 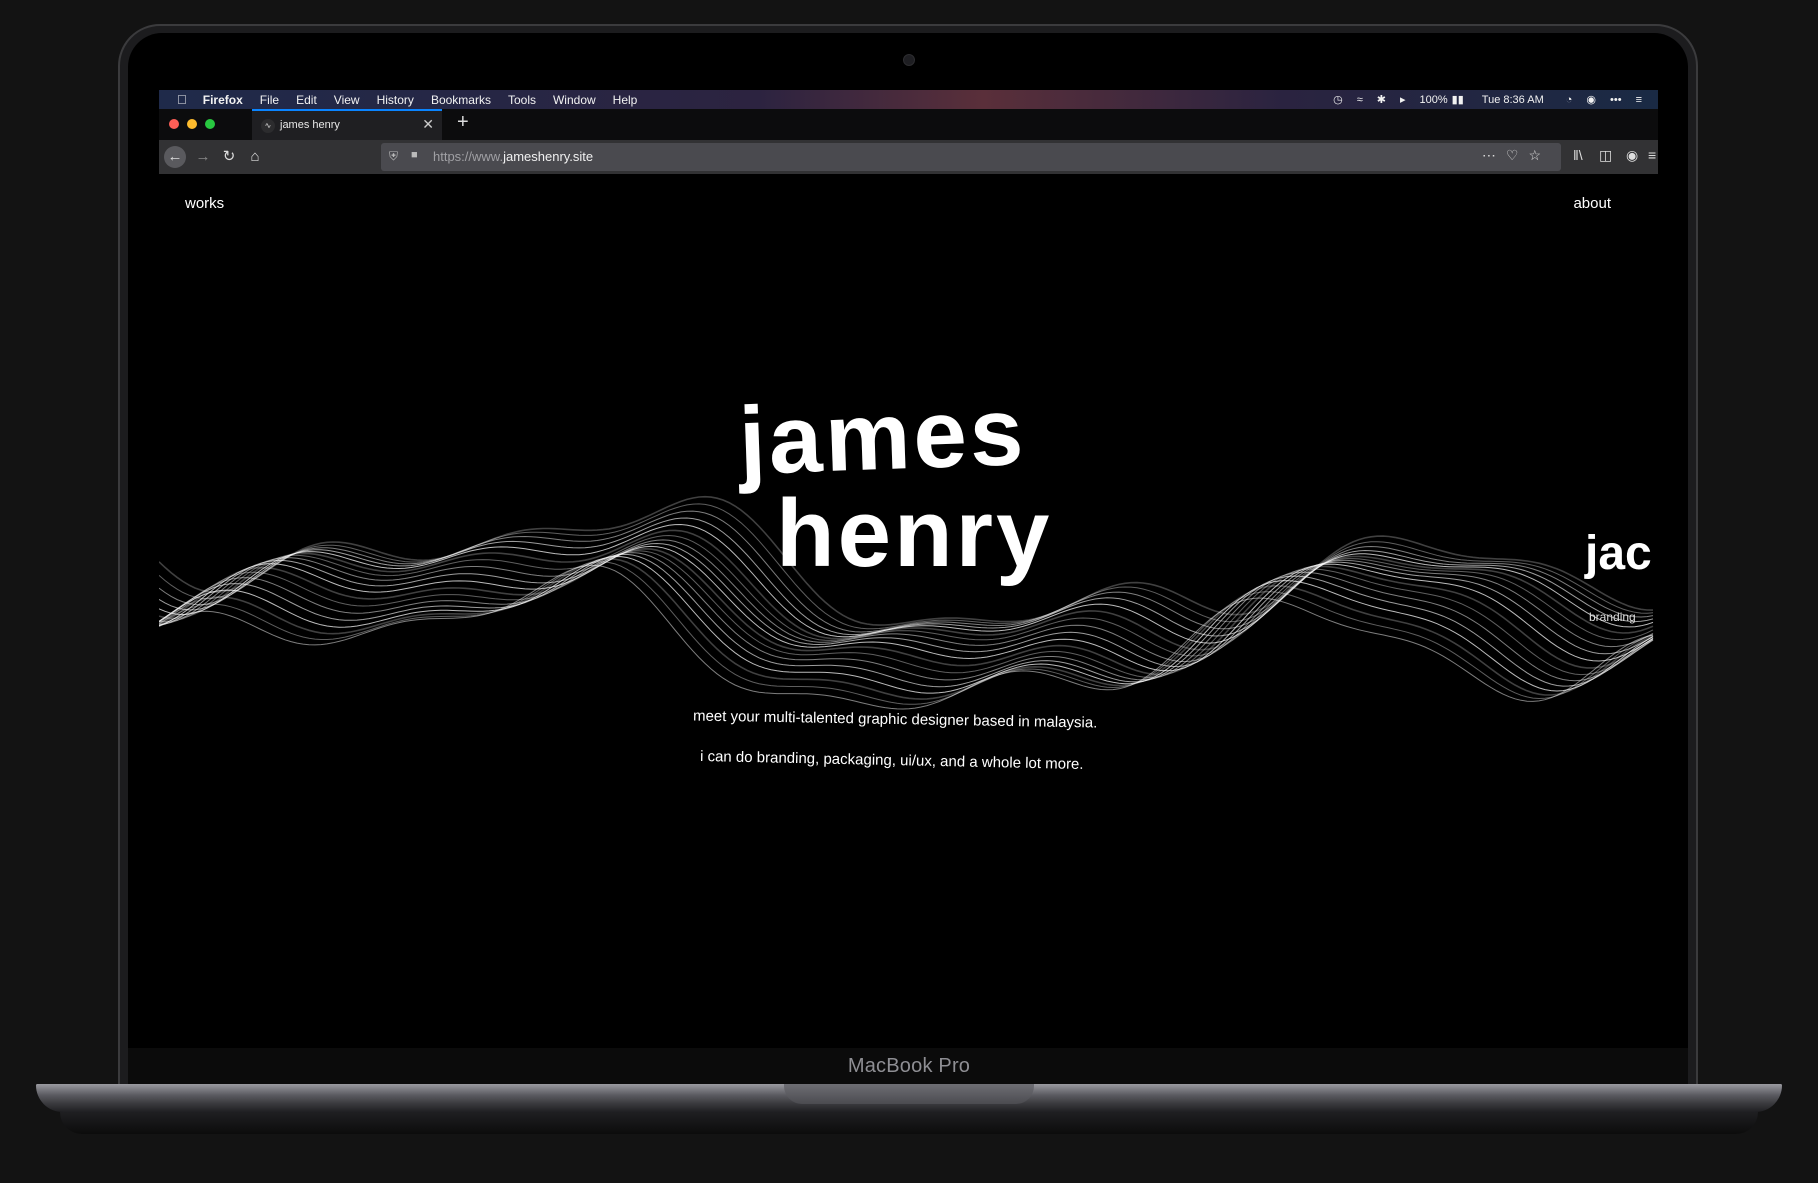 I want to click on home-button: ⌂, so click(x=255, y=157).